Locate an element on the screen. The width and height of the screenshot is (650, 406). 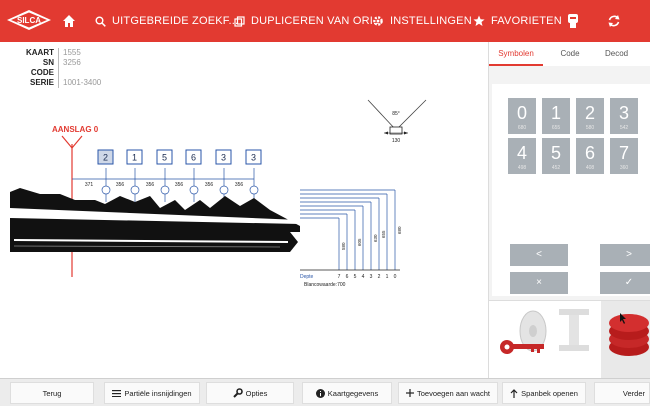
depth-value: 680 is located at coordinates (399, 230).